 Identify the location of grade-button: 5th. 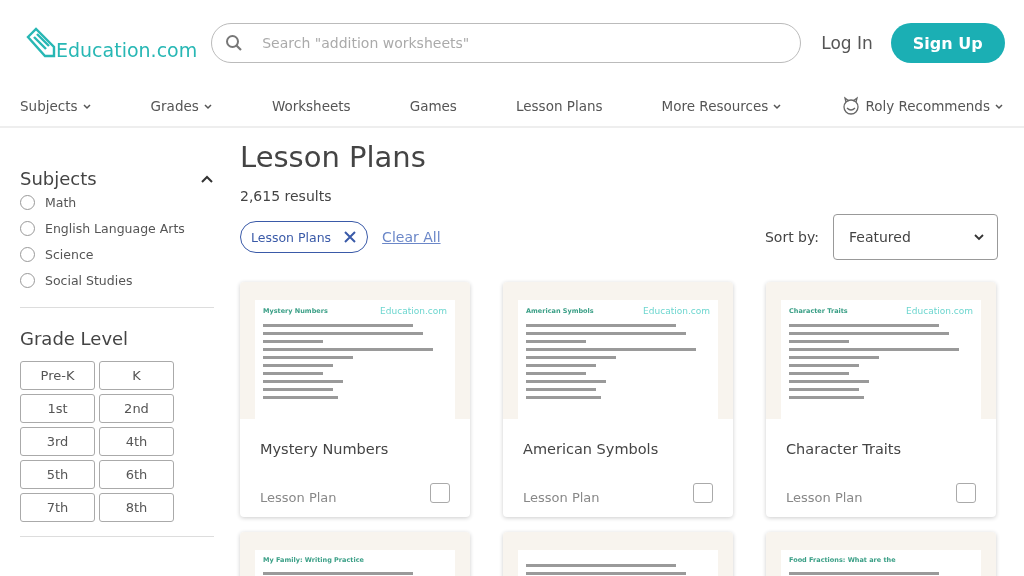
(57, 474).